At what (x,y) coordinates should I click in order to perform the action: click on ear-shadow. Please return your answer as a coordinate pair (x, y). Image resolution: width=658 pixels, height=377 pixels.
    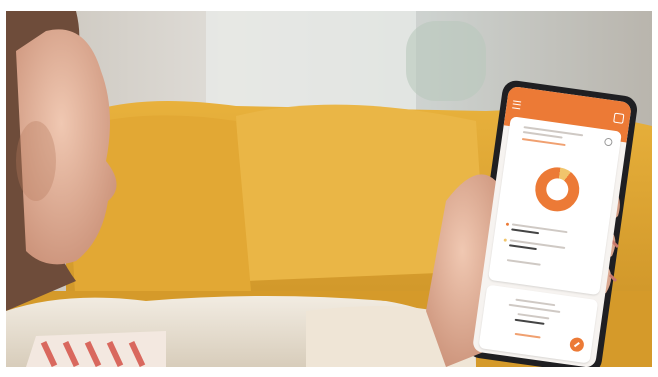
    Looking at the image, I should click on (36, 161).